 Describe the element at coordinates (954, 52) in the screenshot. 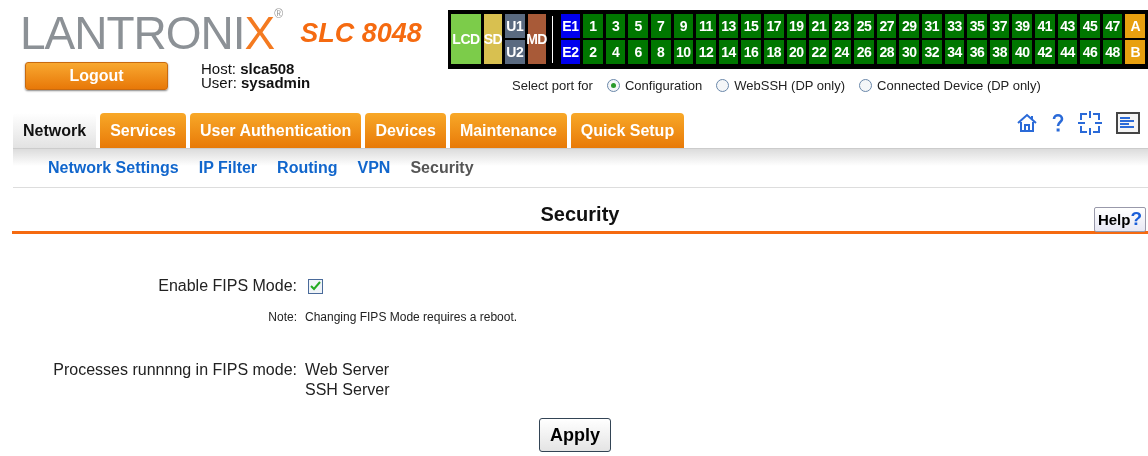

I see `port-cell: 34` at that location.